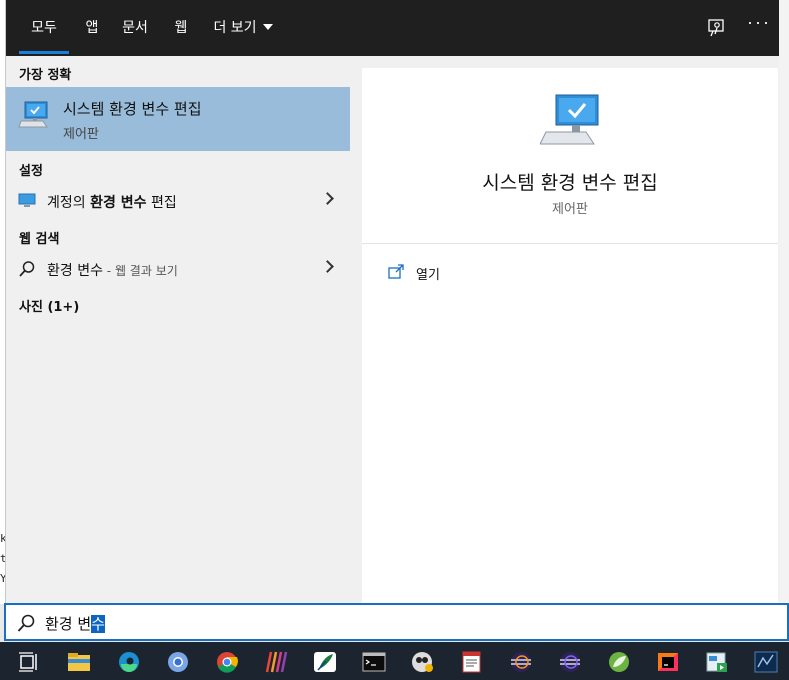 This screenshot has height=680, width=789. Describe the element at coordinates (716, 28) in the screenshot. I see `feedback-icon` at that location.